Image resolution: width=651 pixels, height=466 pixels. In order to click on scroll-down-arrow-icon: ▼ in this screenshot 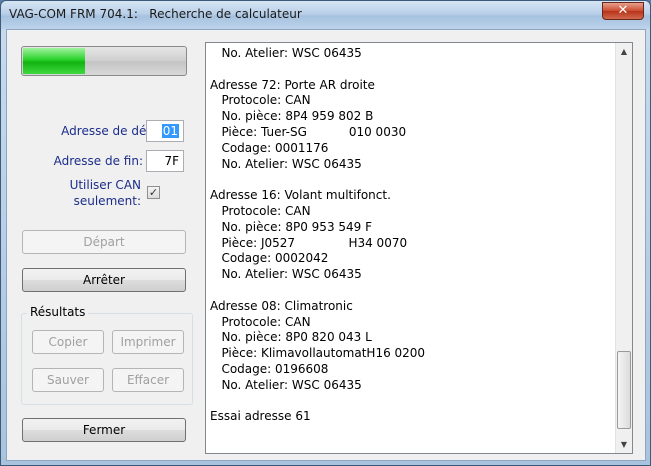, I will do `click(624, 444)`.